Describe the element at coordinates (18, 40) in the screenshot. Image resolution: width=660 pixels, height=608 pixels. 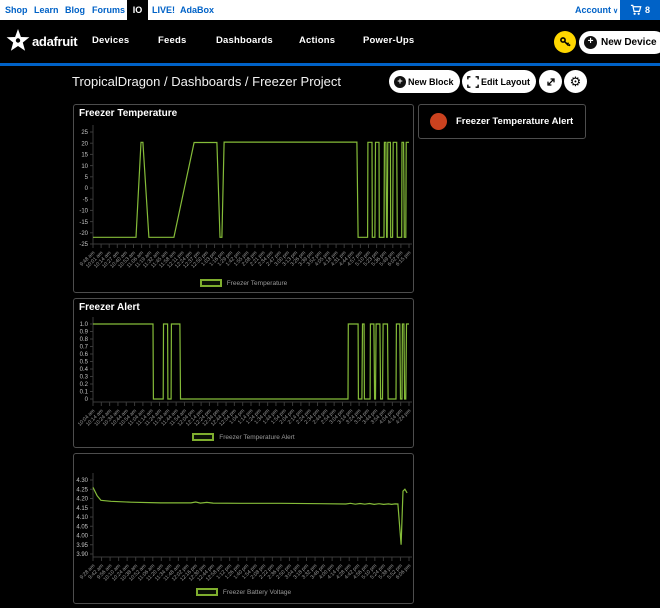
I see `adafruit-star-icon` at that location.